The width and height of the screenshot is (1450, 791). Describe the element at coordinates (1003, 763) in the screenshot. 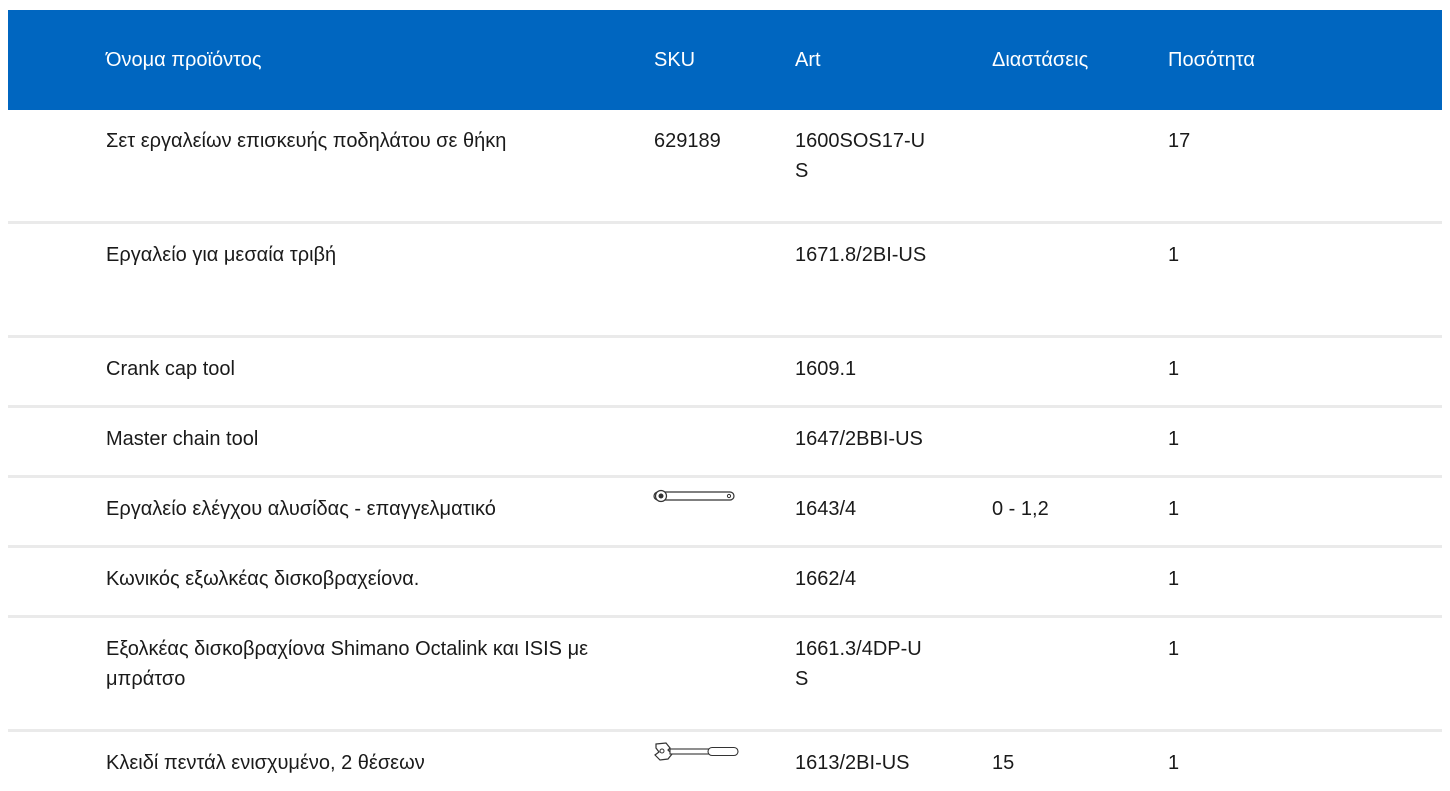

I see `product-dimensions: 15` at that location.